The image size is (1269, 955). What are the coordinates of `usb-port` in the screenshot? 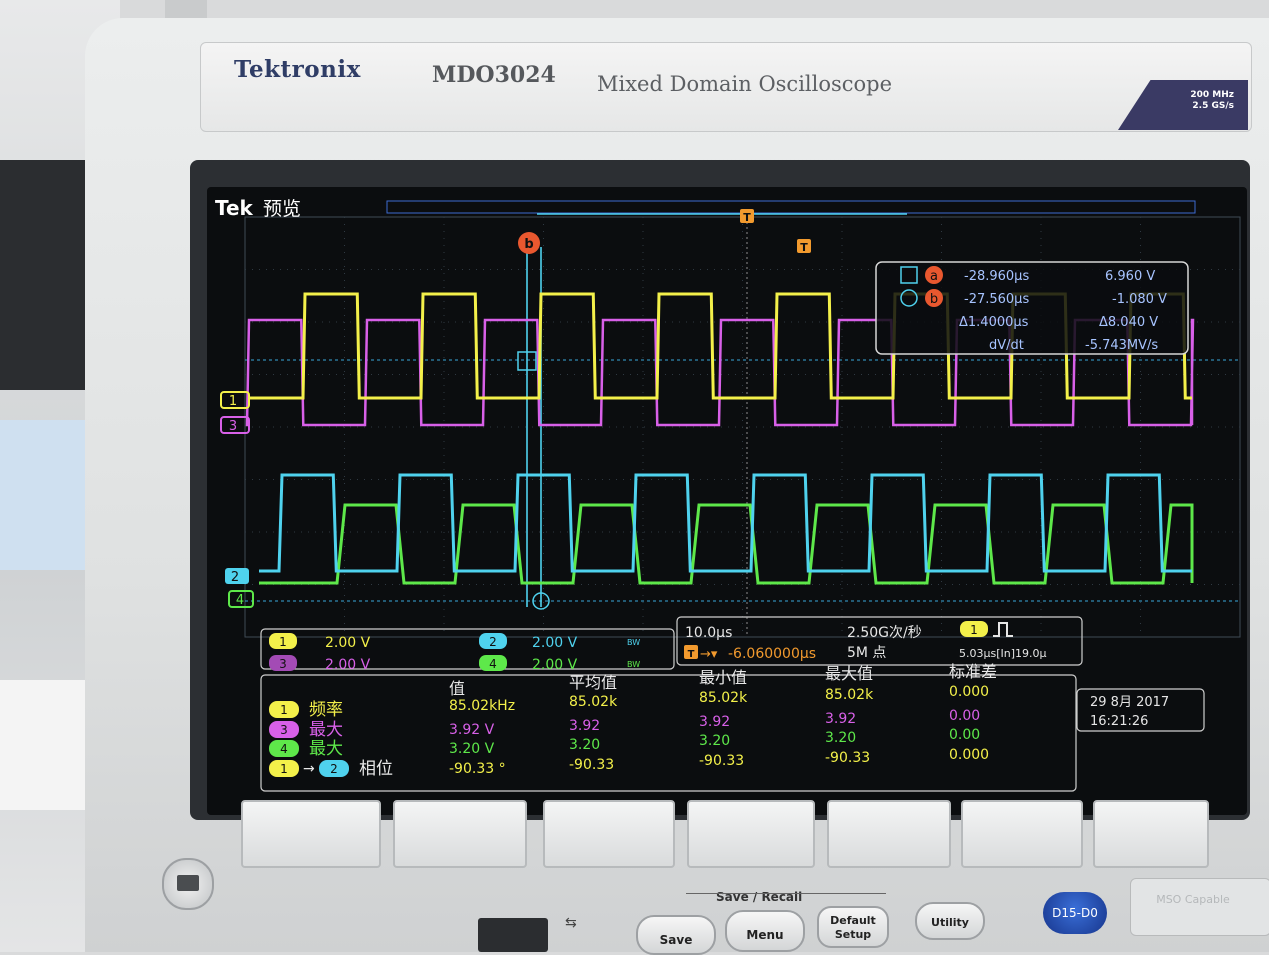 It's located at (513, 935).